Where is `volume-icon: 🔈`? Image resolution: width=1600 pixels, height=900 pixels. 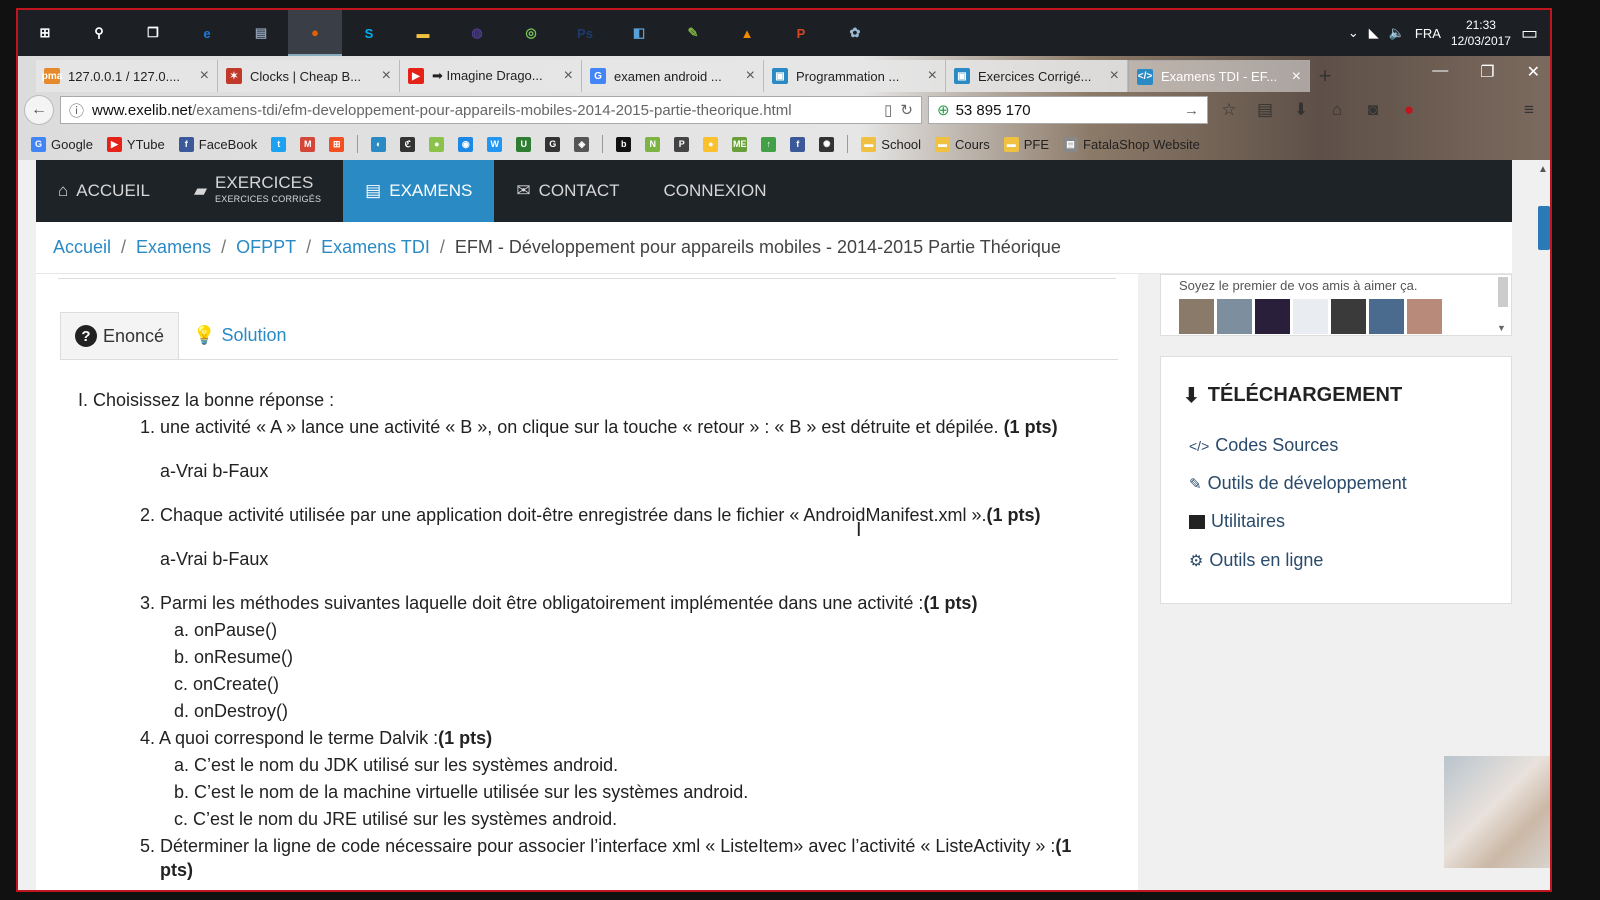 volume-icon: 🔈 is located at coordinates (1397, 33).